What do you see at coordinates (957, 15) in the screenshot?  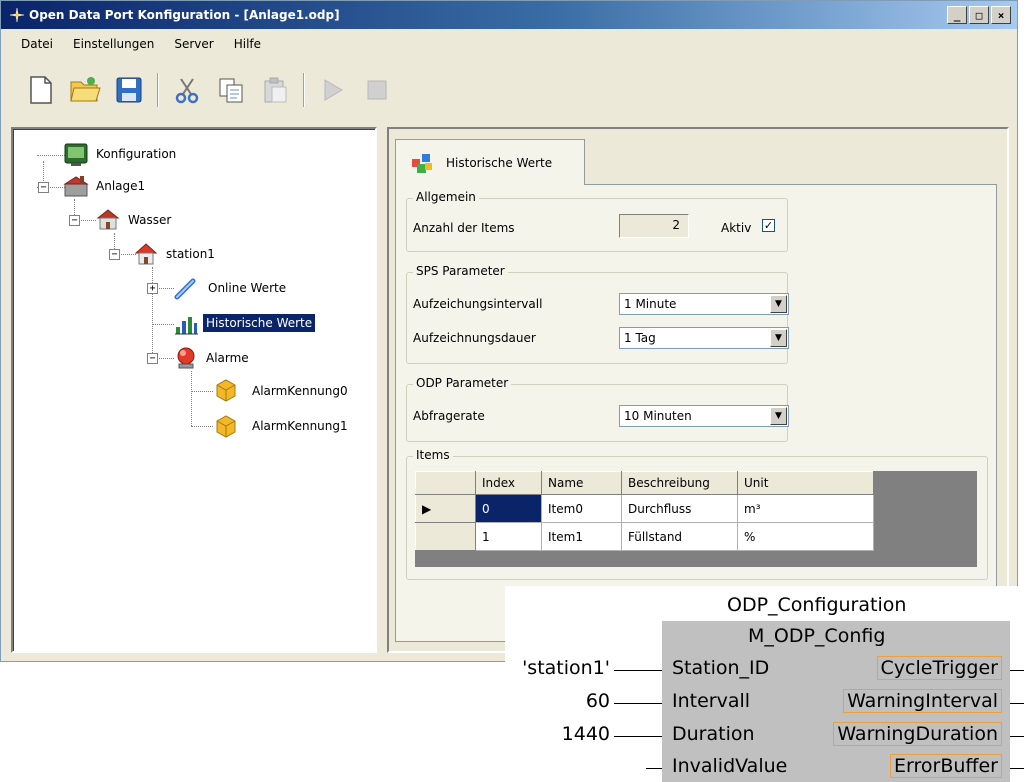 I see `minimize-button: _` at bounding box center [957, 15].